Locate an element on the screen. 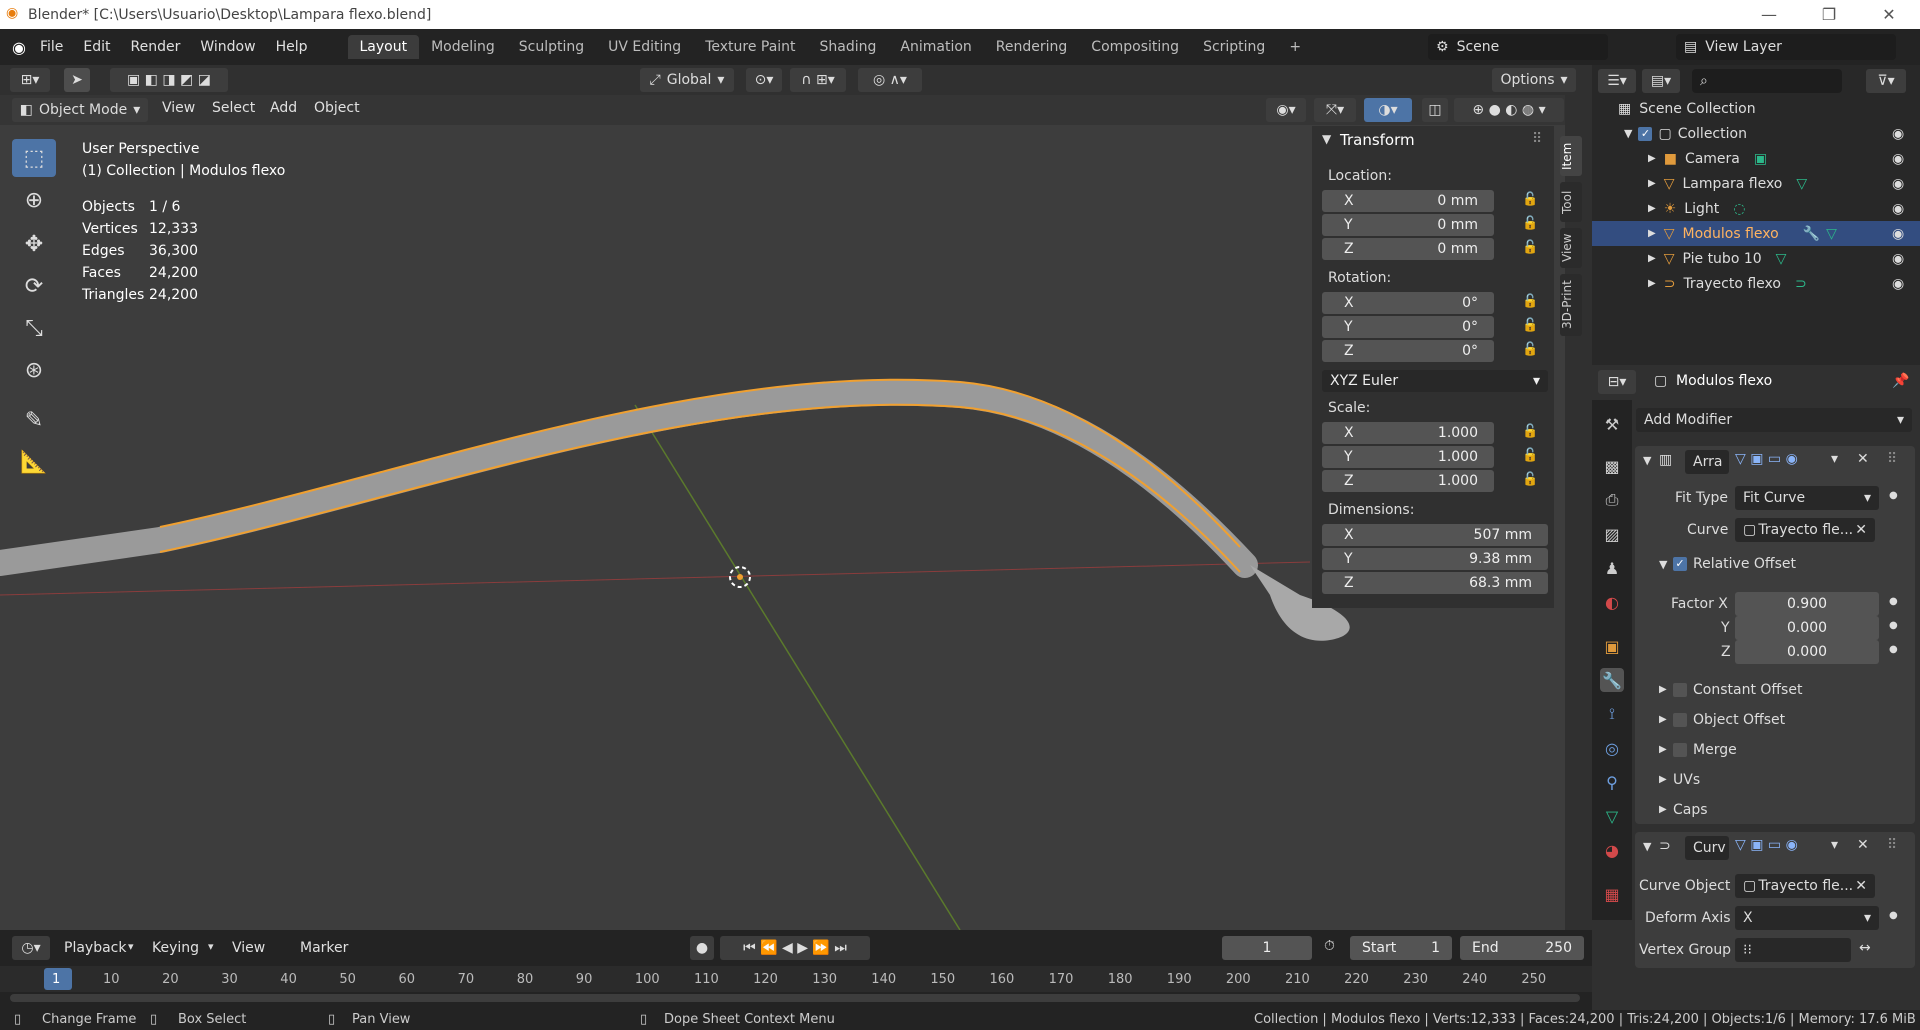 The image size is (1920, 1030). add-workspace-button: + is located at coordinates (1295, 47).